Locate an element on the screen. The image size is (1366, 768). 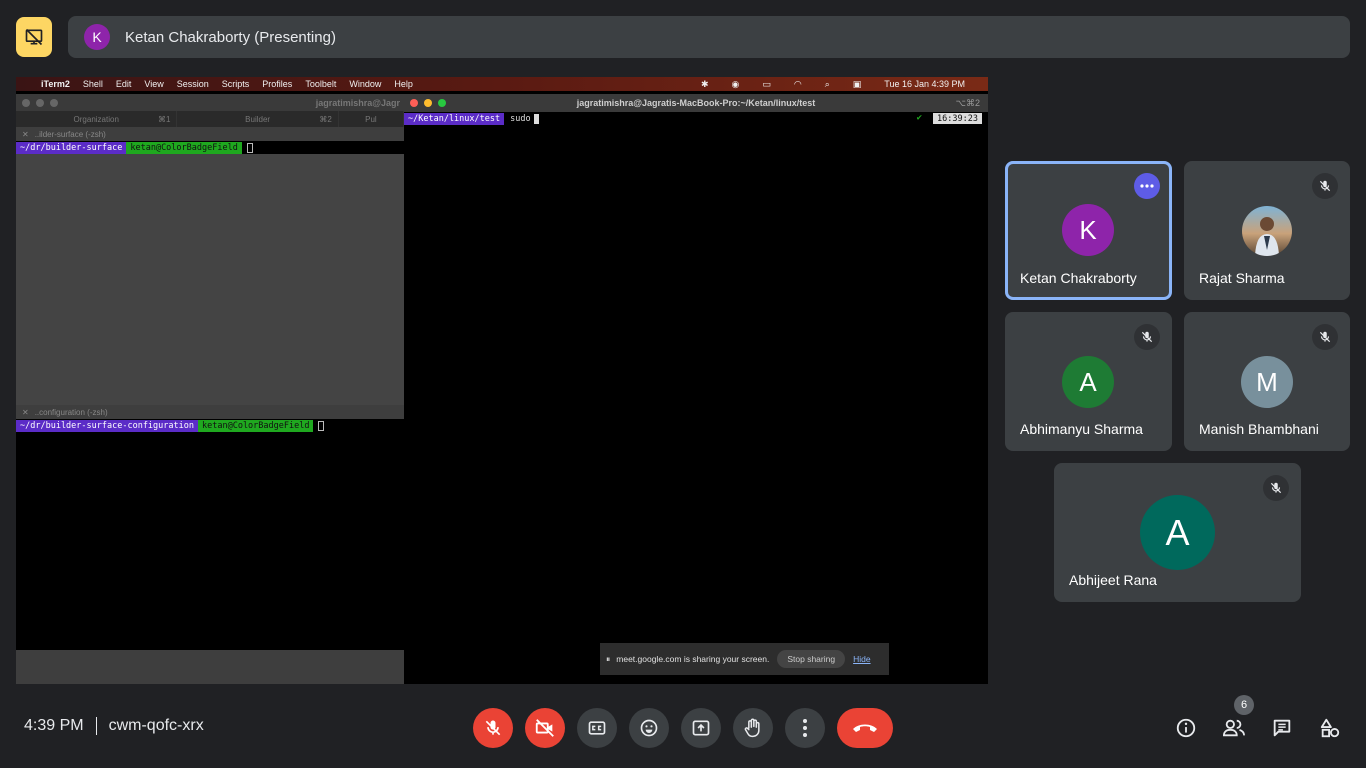
presenter-label: Ketan Chakraborty (Presenting) is located at coordinates (230, 37).